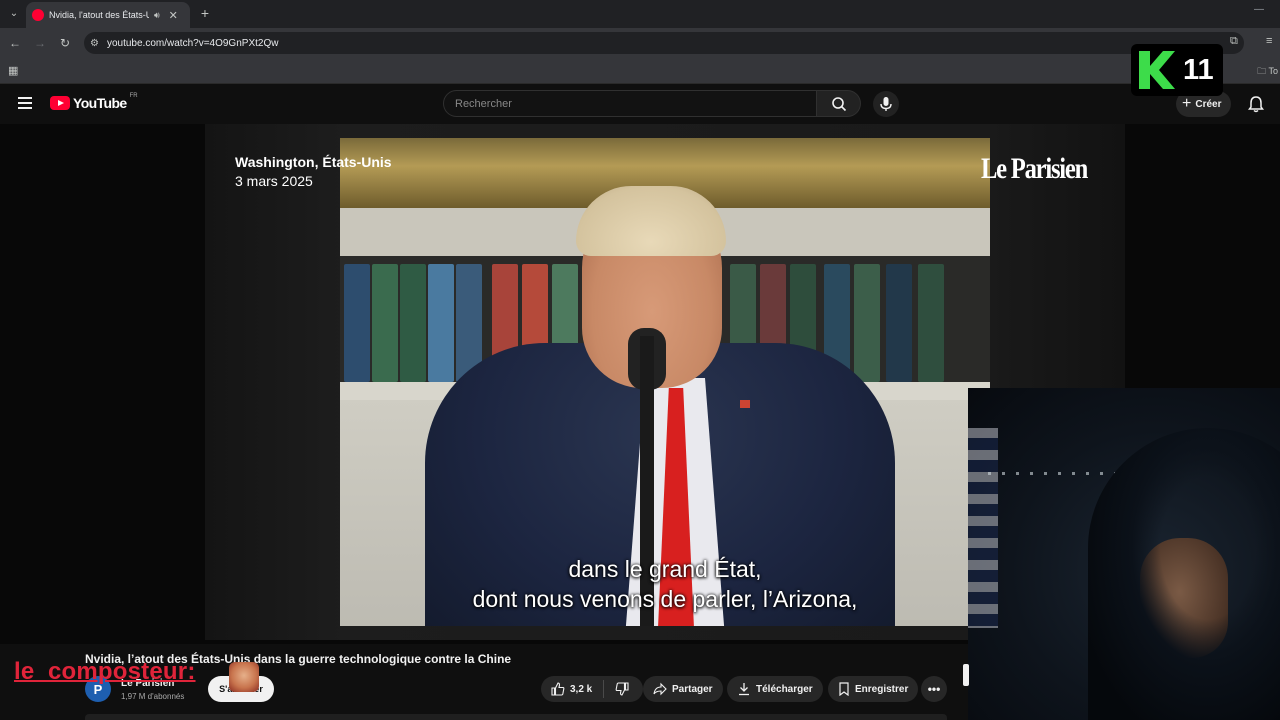 The width and height of the screenshot is (1280, 720). I want to click on description-box-edge, so click(516, 717).